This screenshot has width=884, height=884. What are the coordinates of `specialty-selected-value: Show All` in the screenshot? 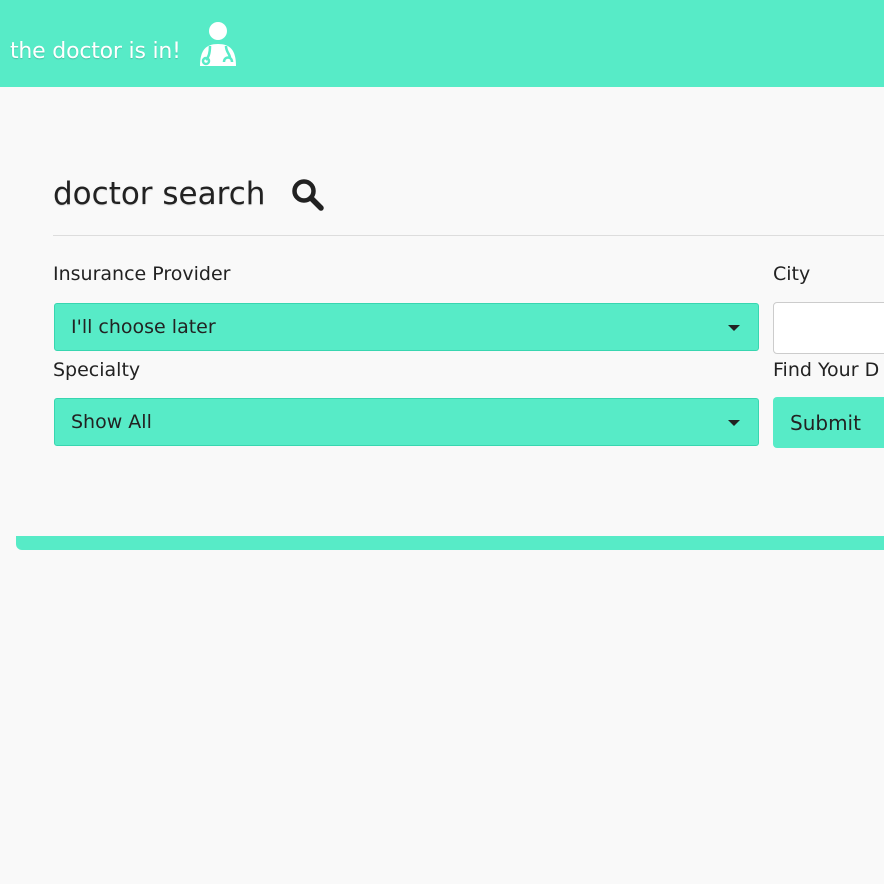 It's located at (111, 422).